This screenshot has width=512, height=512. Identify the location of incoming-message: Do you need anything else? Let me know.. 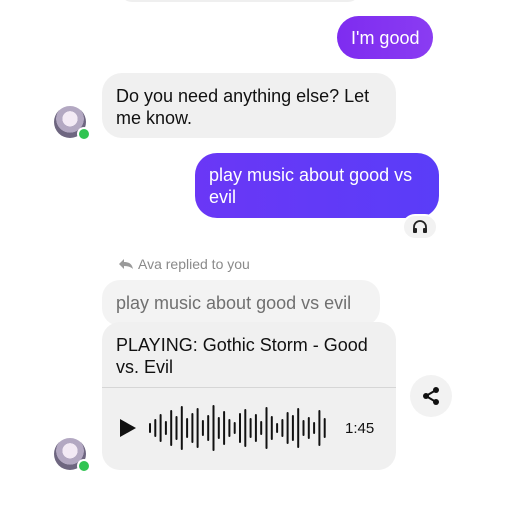
(249, 105).